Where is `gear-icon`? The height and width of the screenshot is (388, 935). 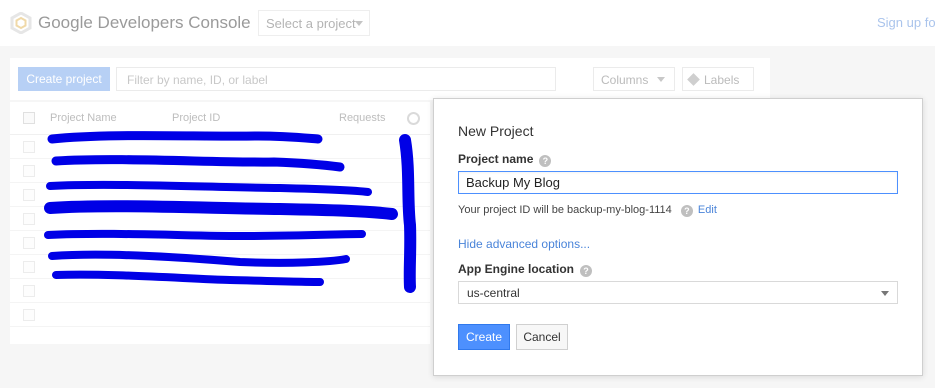 gear-icon is located at coordinates (413, 118).